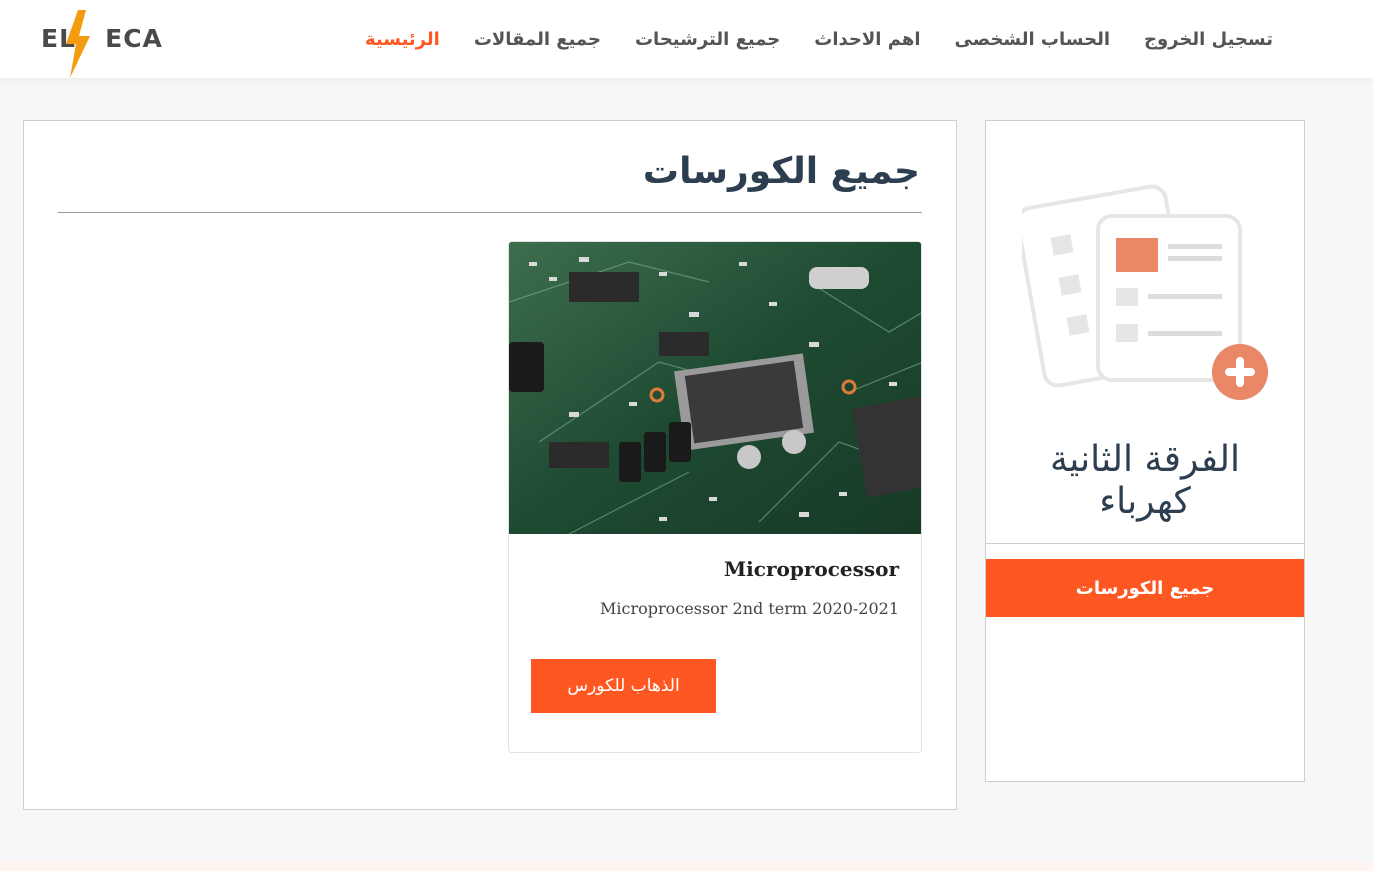  What do you see at coordinates (715, 388) in the screenshot?
I see `circuit-board-image` at bounding box center [715, 388].